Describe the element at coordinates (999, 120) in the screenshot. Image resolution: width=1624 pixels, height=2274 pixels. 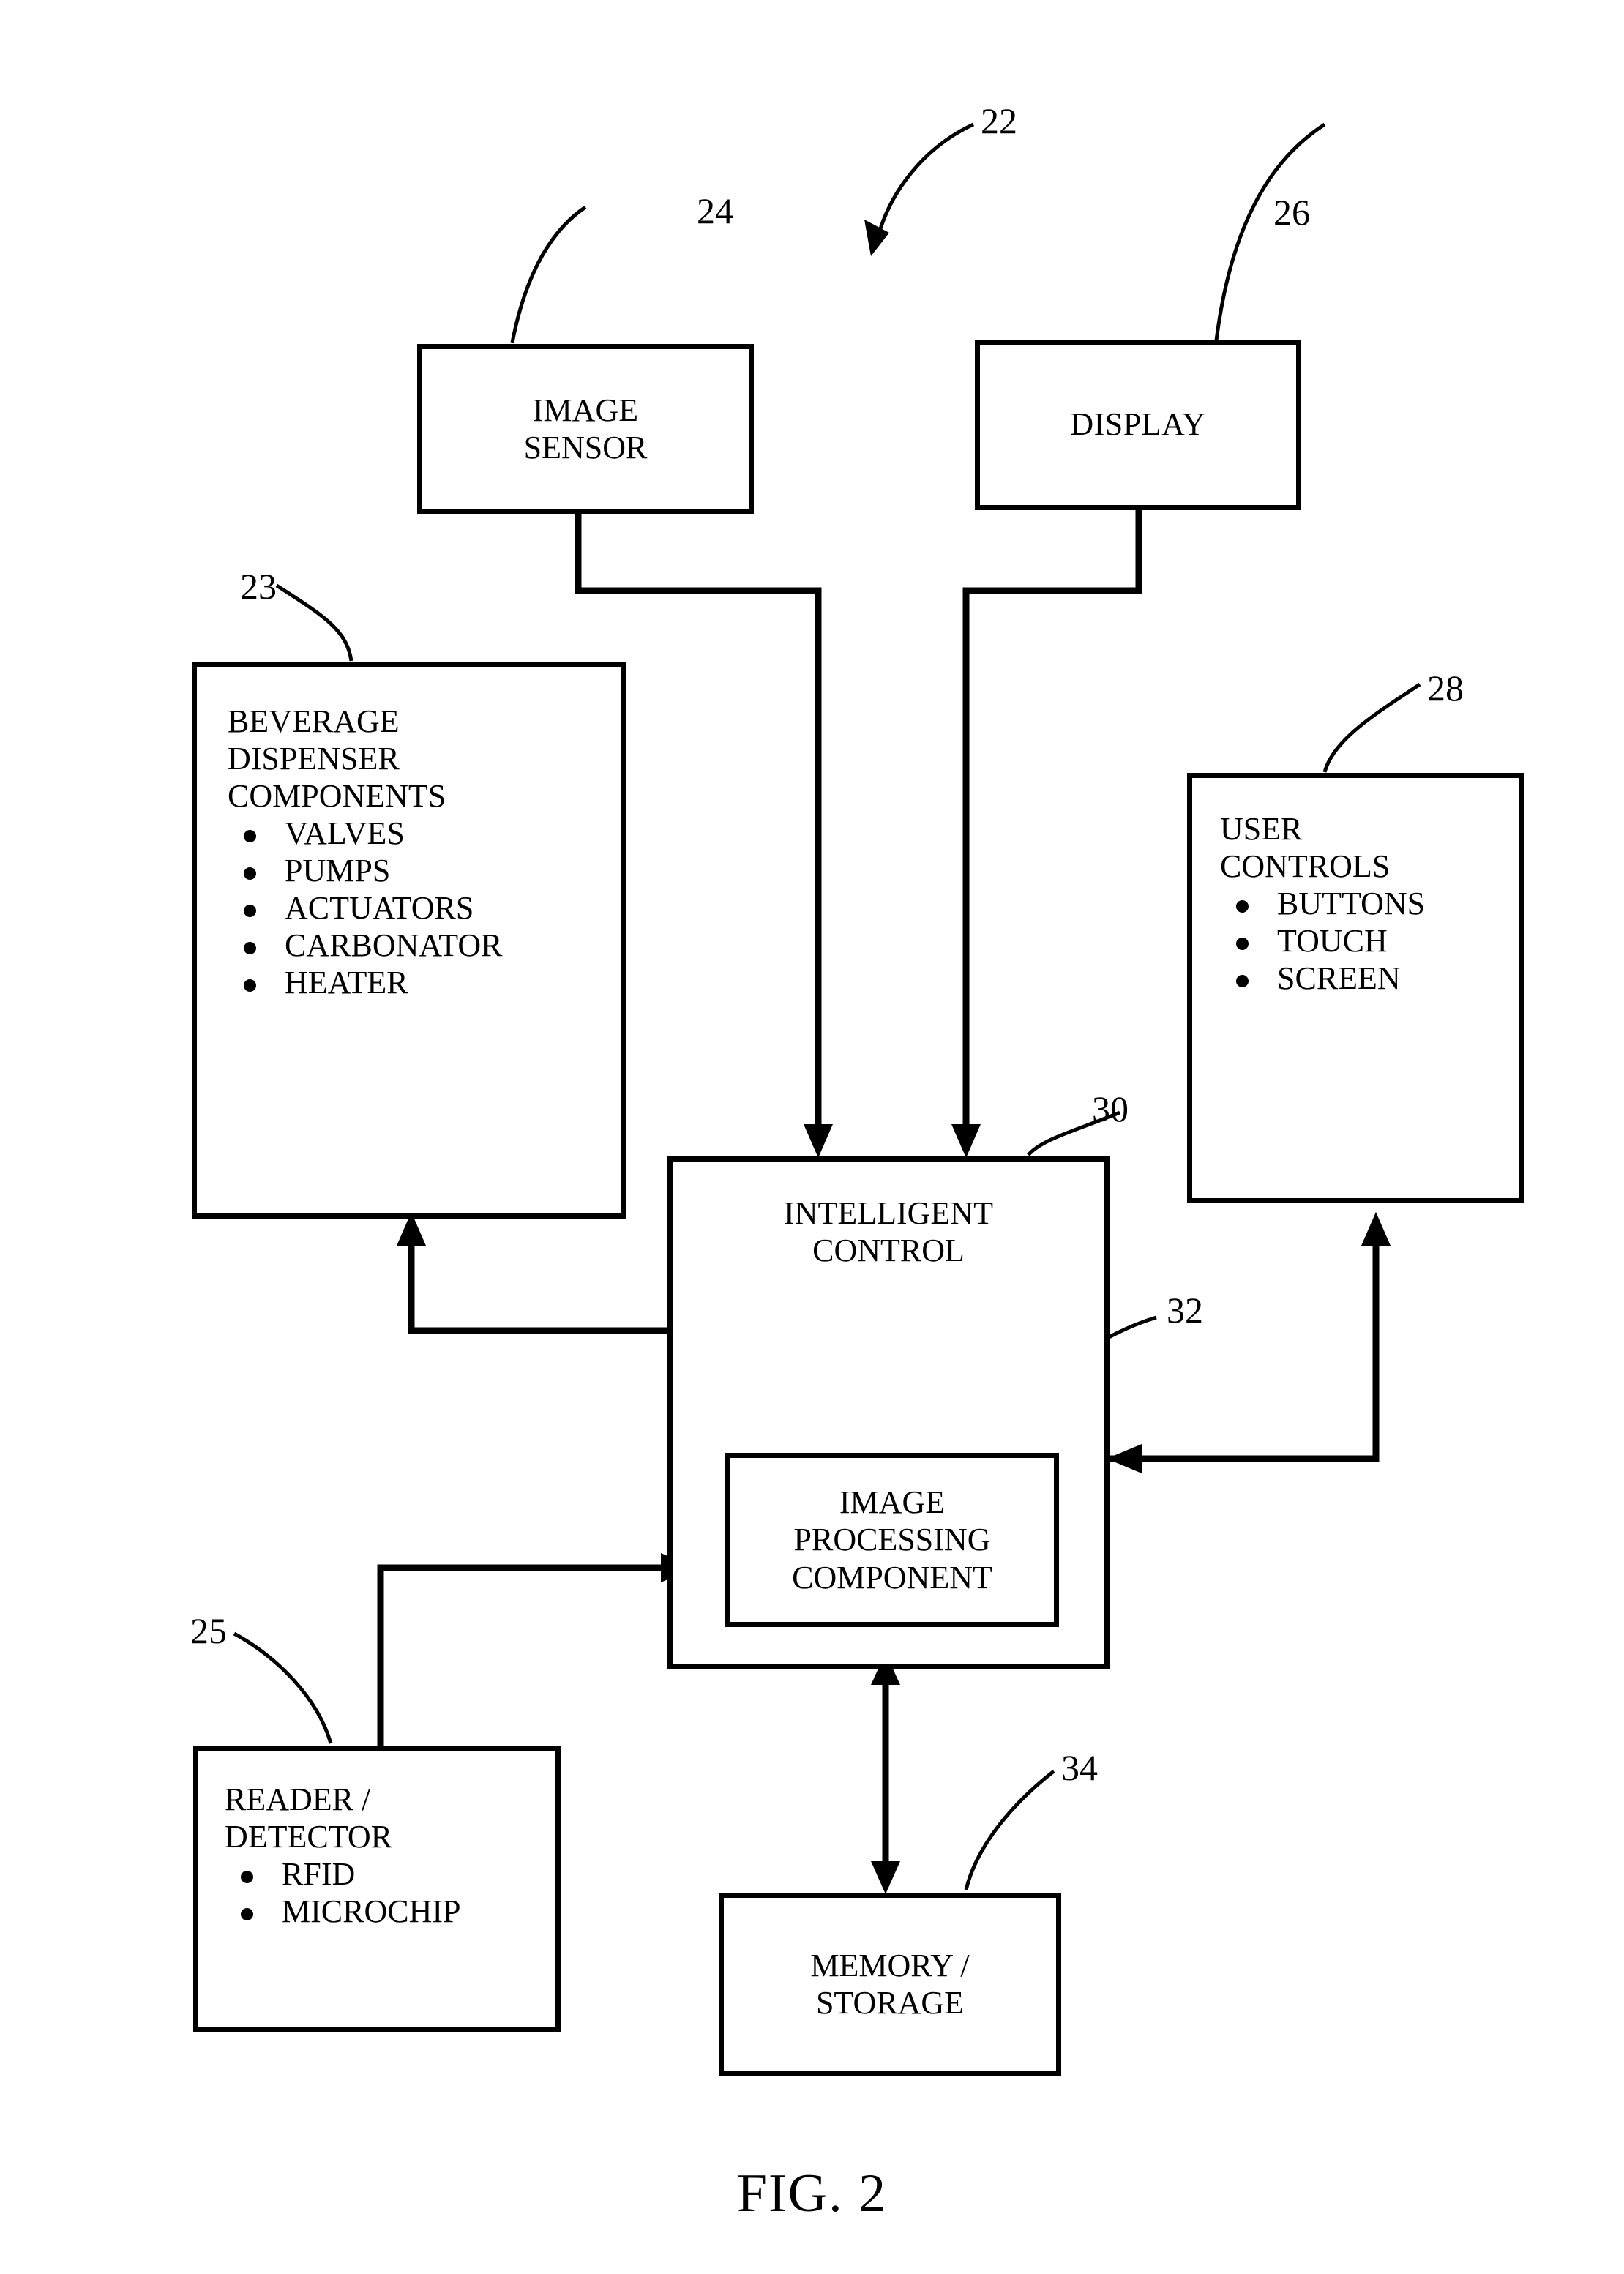
I see `ref-numeral-22: 22` at that location.